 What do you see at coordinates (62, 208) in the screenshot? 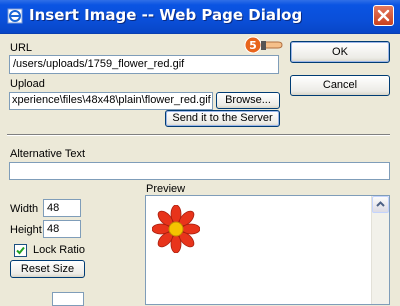
I see `width-input: 48` at bounding box center [62, 208].